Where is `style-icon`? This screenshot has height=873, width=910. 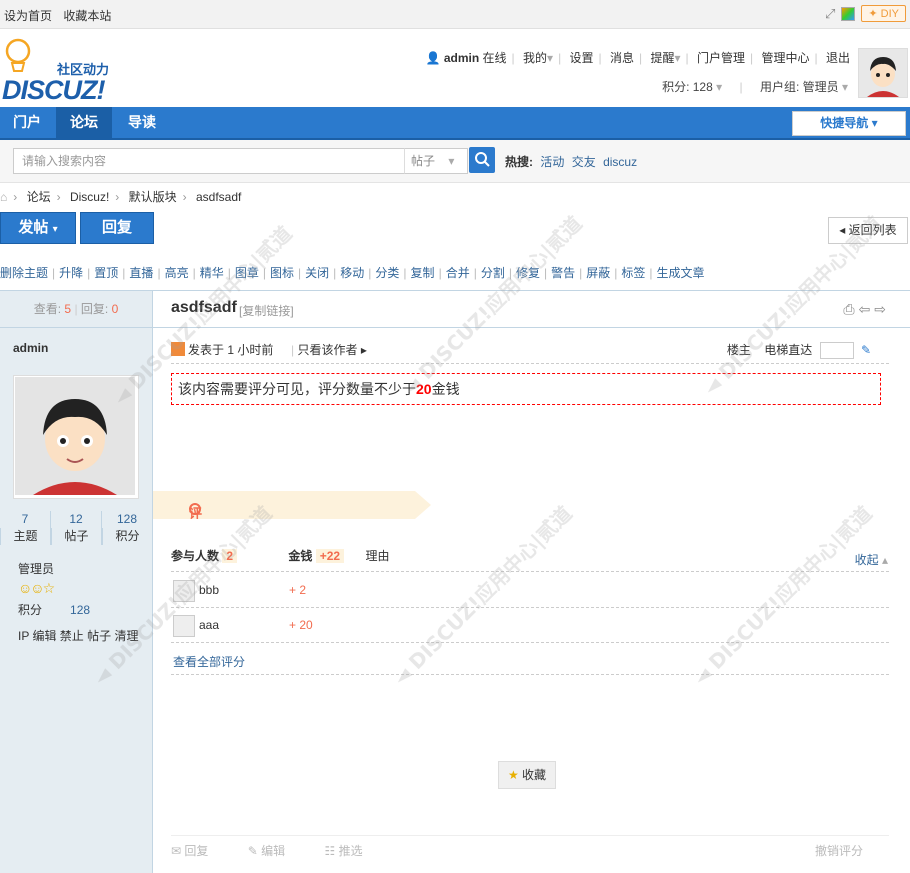
style-icon is located at coordinates (848, 13).